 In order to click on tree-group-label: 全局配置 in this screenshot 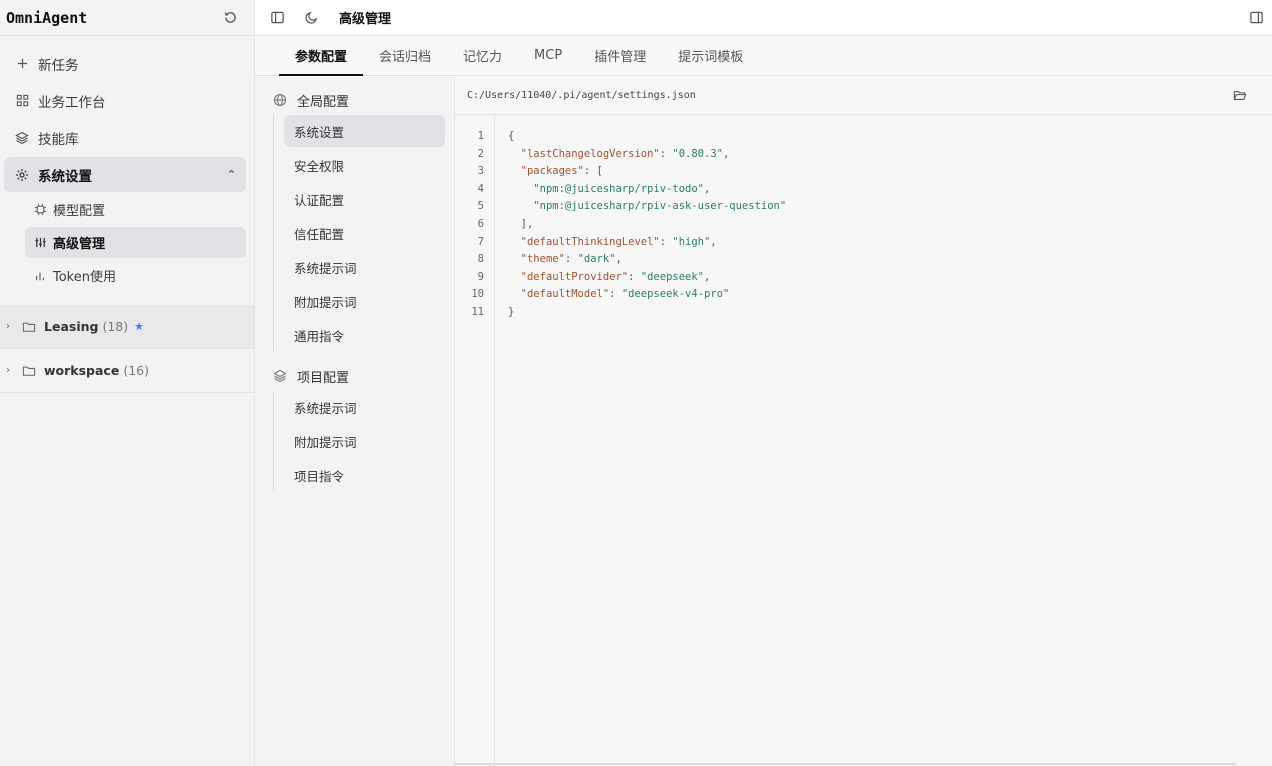, I will do `click(323, 102)`.